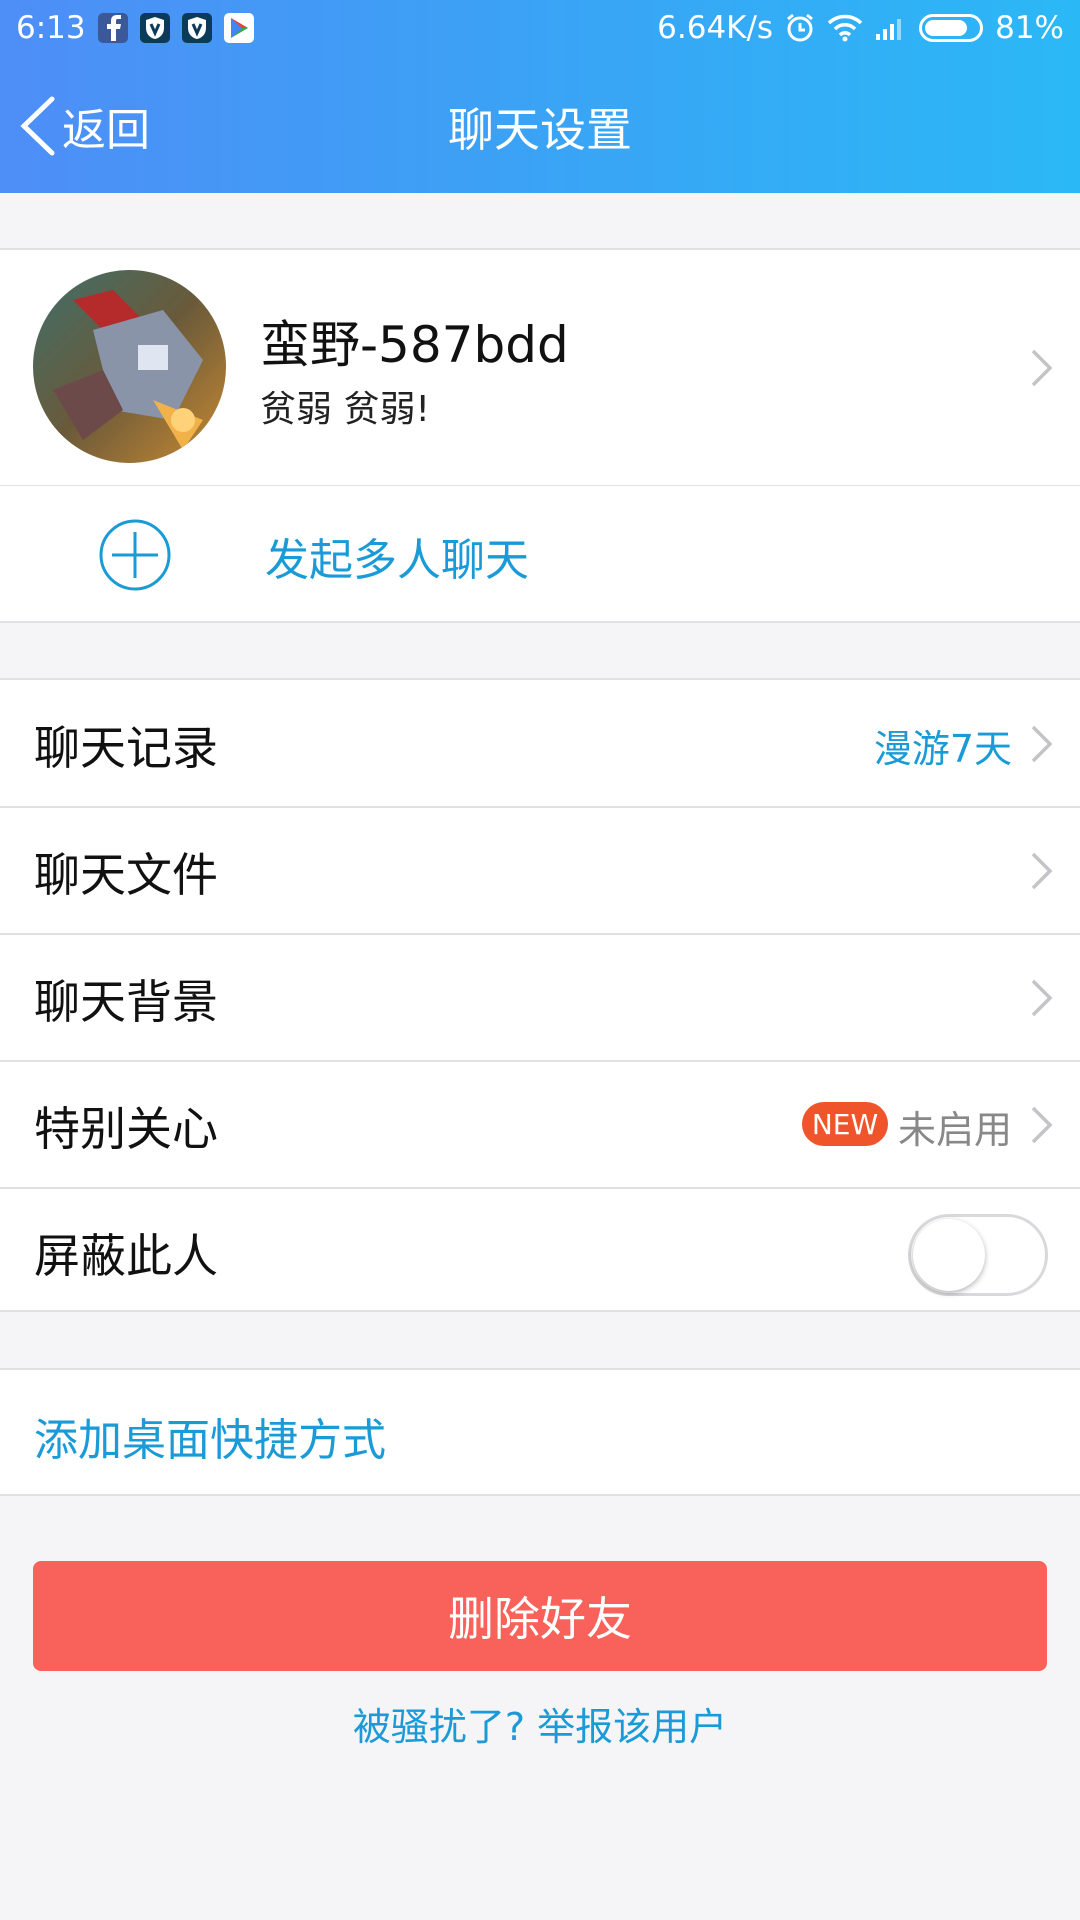 The image size is (1080, 1920). I want to click on row-label: 聊天记录, so click(126, 748).